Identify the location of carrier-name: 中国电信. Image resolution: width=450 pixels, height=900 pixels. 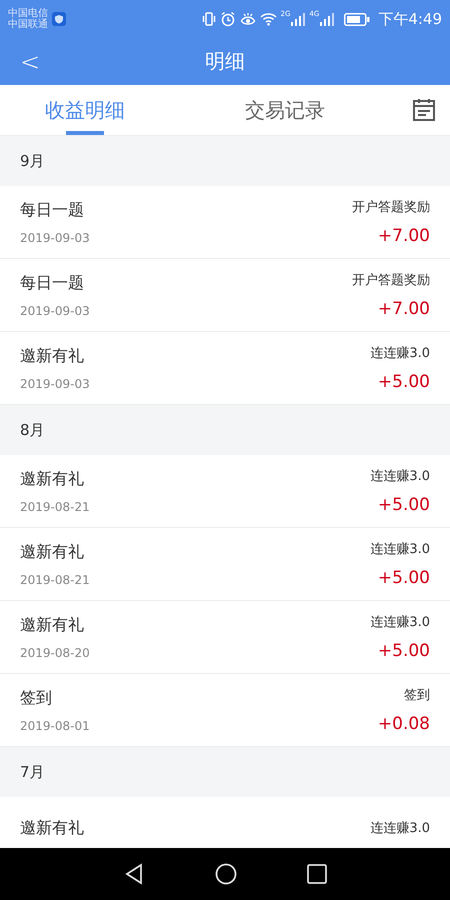
(28, 13).